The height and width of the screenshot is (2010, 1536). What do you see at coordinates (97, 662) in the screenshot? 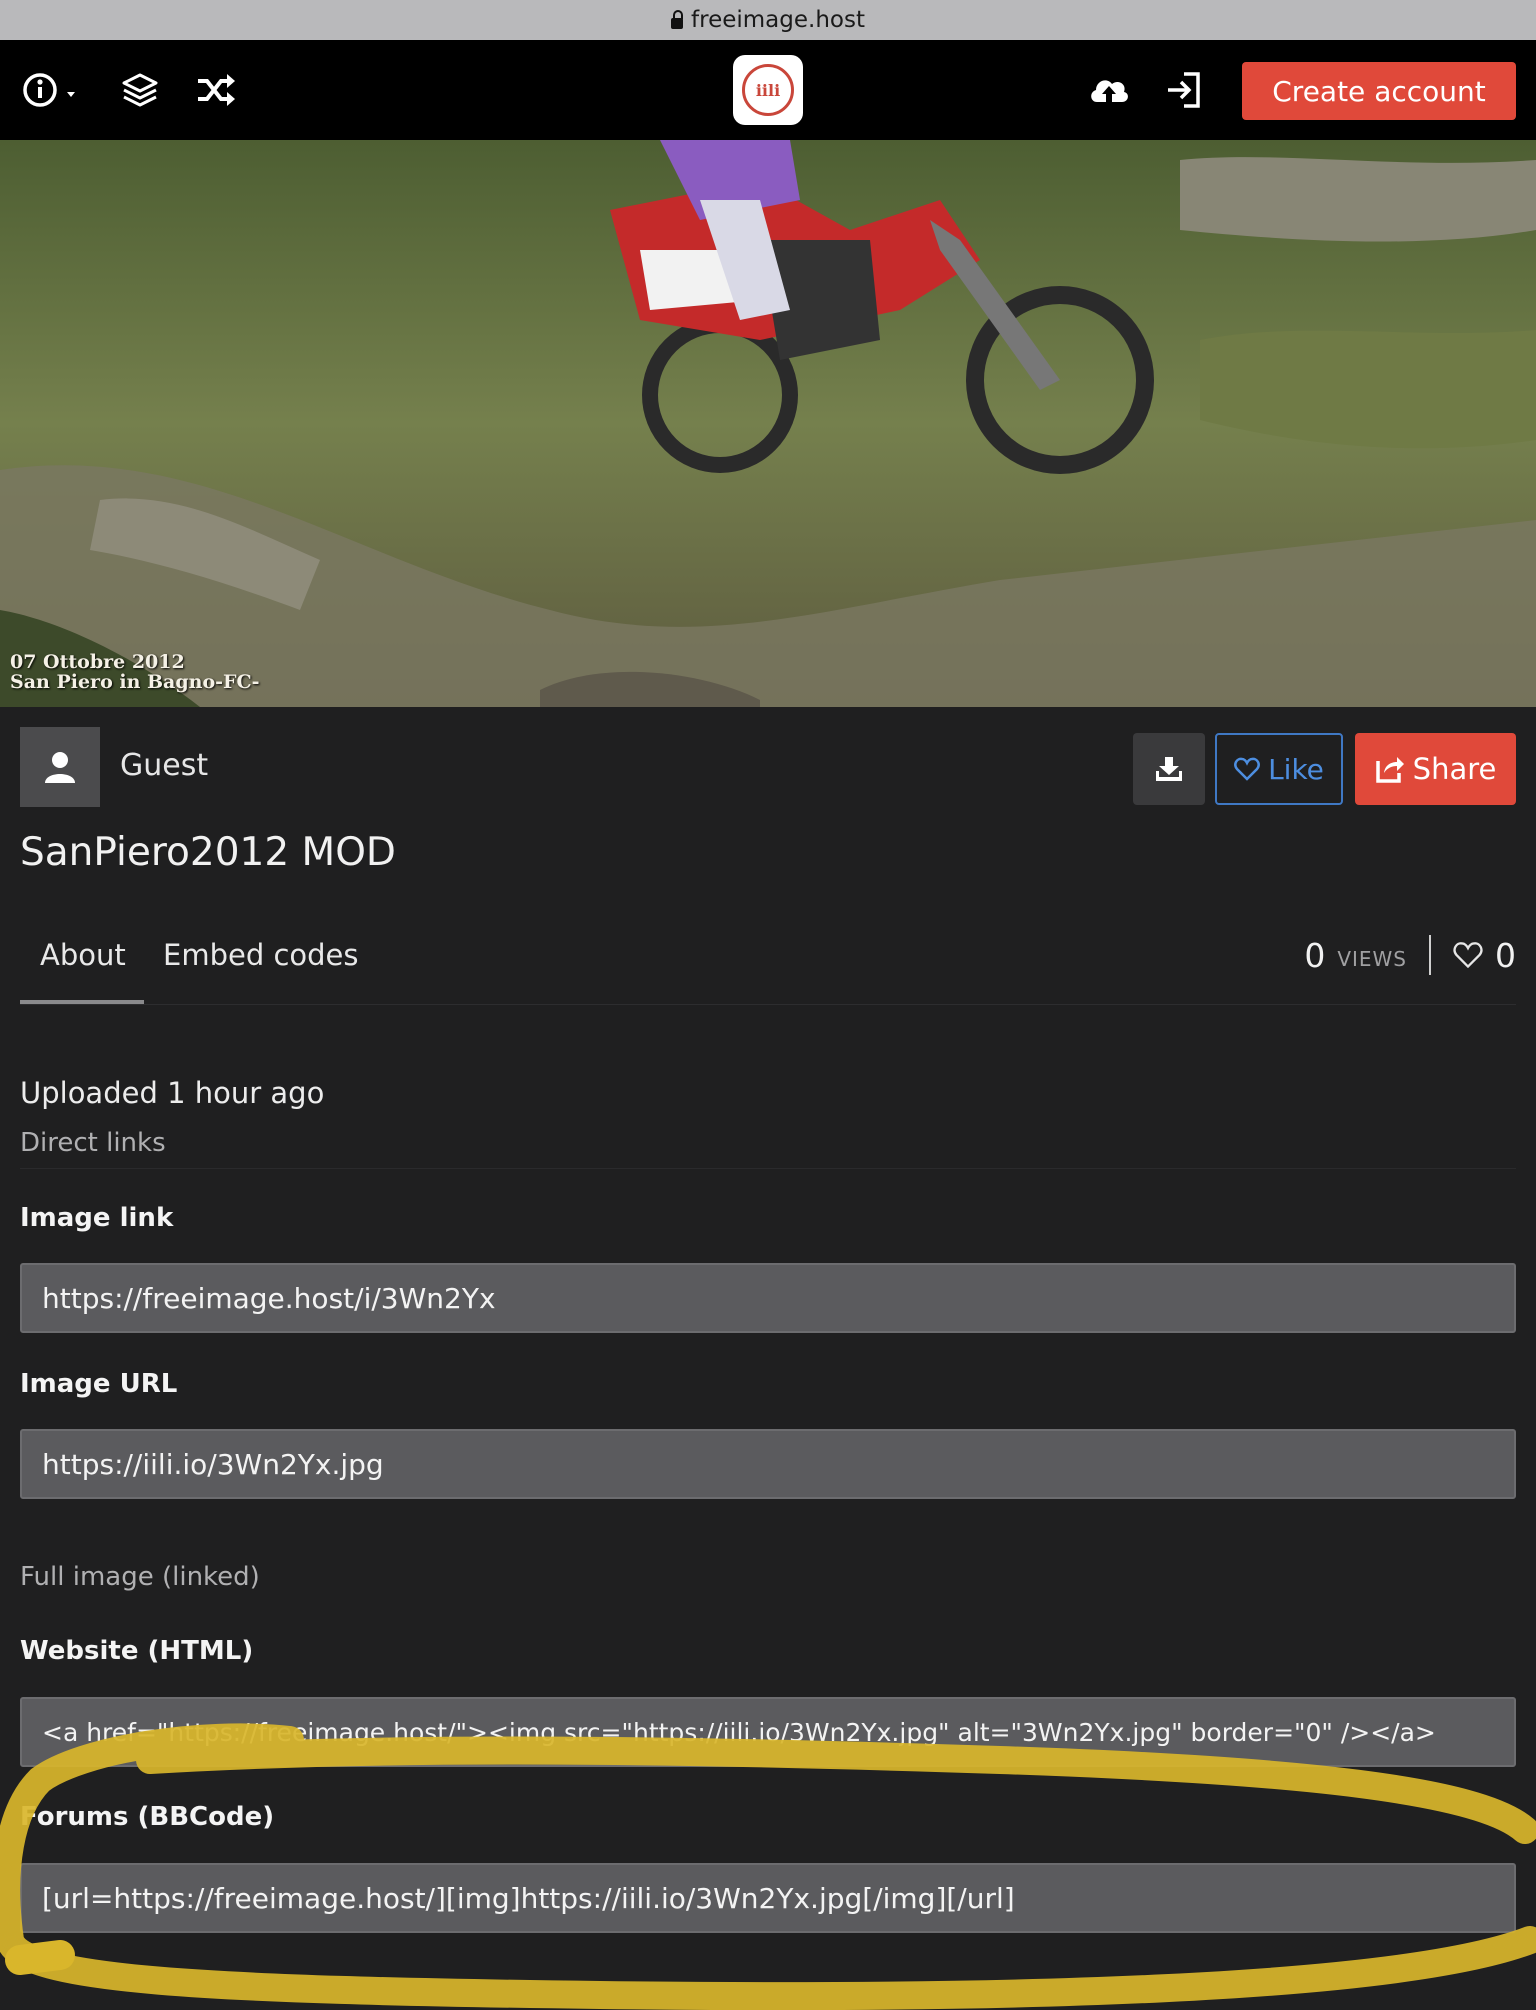
I see `photo-caption-date: 07 Ottobre 2012` at bounding box center [97, 662].